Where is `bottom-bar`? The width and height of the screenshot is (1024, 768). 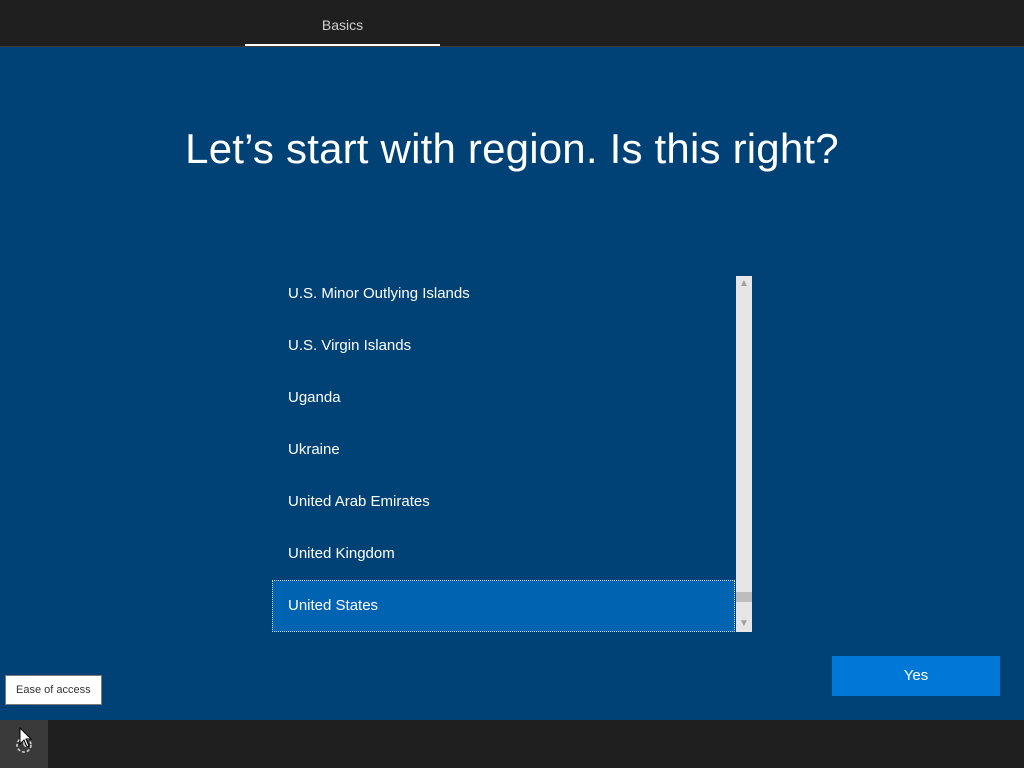
bottom-bar is located at coordinates (512, 744).